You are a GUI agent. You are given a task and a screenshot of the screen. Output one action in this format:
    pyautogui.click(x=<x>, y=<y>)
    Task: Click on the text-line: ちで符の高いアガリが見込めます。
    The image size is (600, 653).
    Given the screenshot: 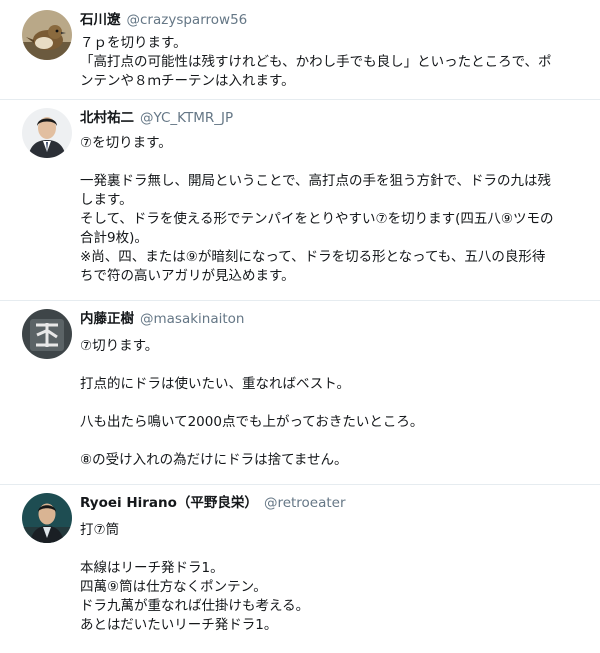 What is the action you would take?
    pyautogui.click(x=187, y=276)
    